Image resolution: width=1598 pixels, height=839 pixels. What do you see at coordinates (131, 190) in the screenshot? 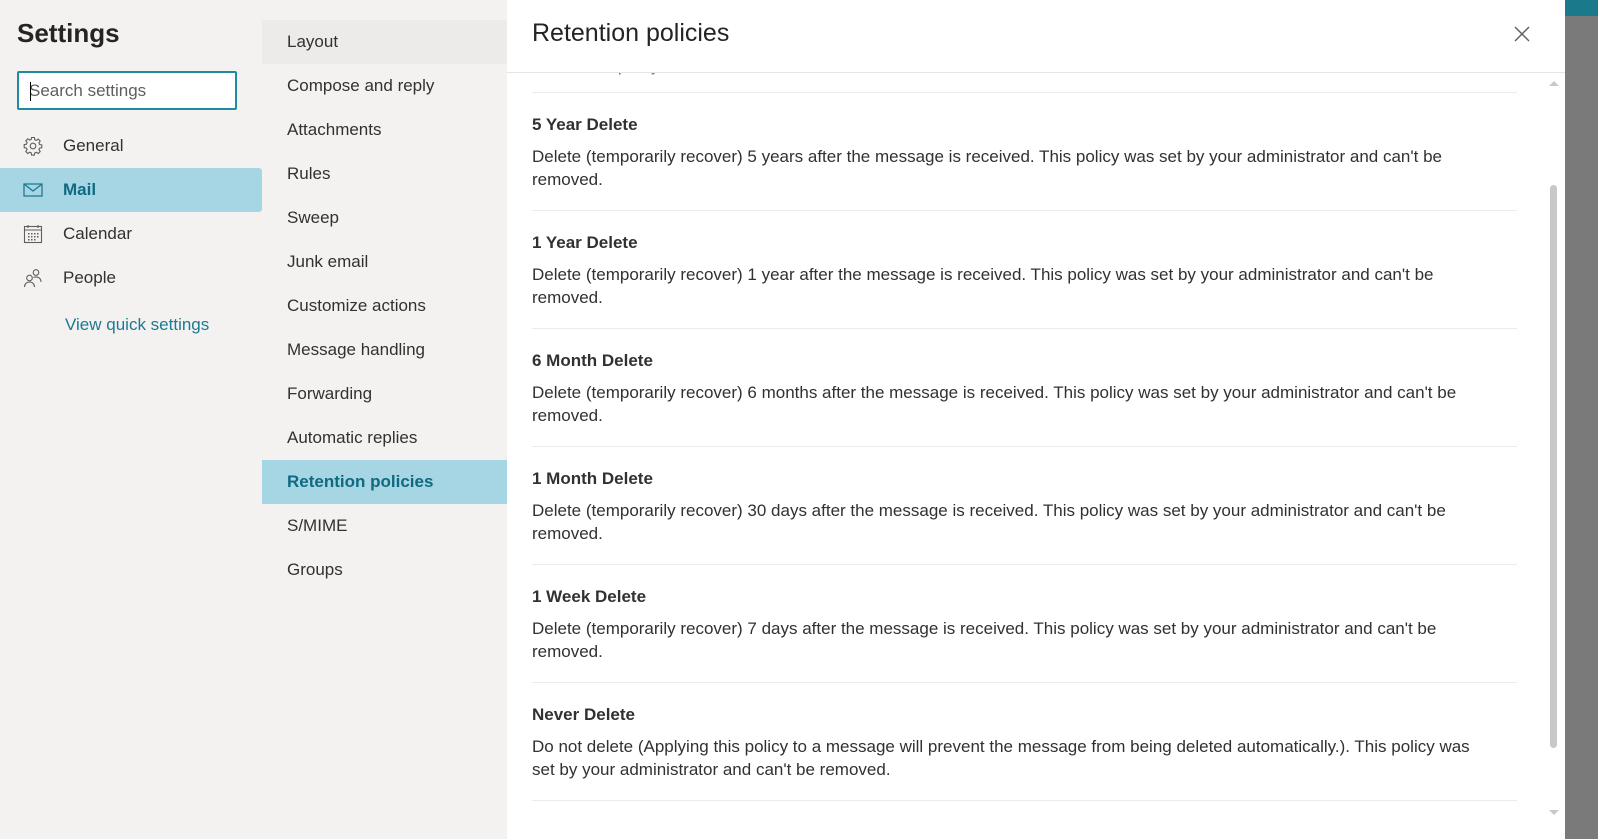
I see `nav-item-mail: Mail` at bounding box center [131, 190].